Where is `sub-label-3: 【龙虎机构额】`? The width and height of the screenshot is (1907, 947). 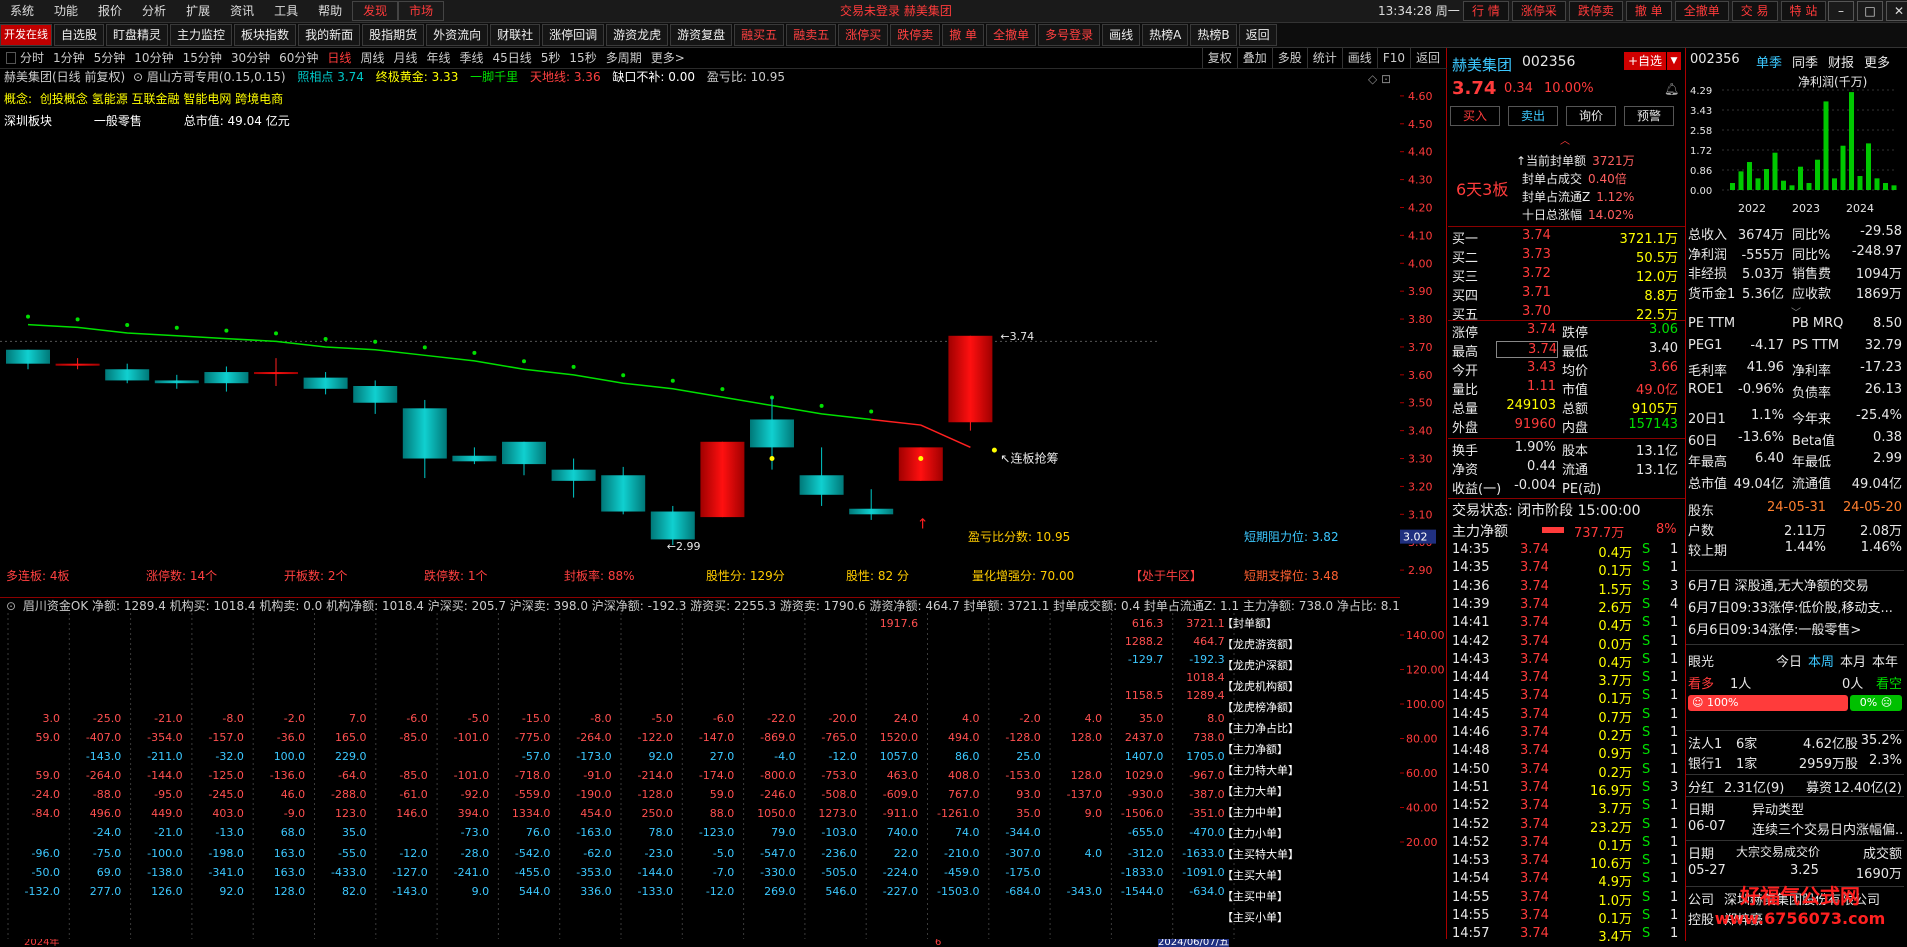
sub-label-3: 【龙虎机构额】 is located at coordinates (1260, 686).